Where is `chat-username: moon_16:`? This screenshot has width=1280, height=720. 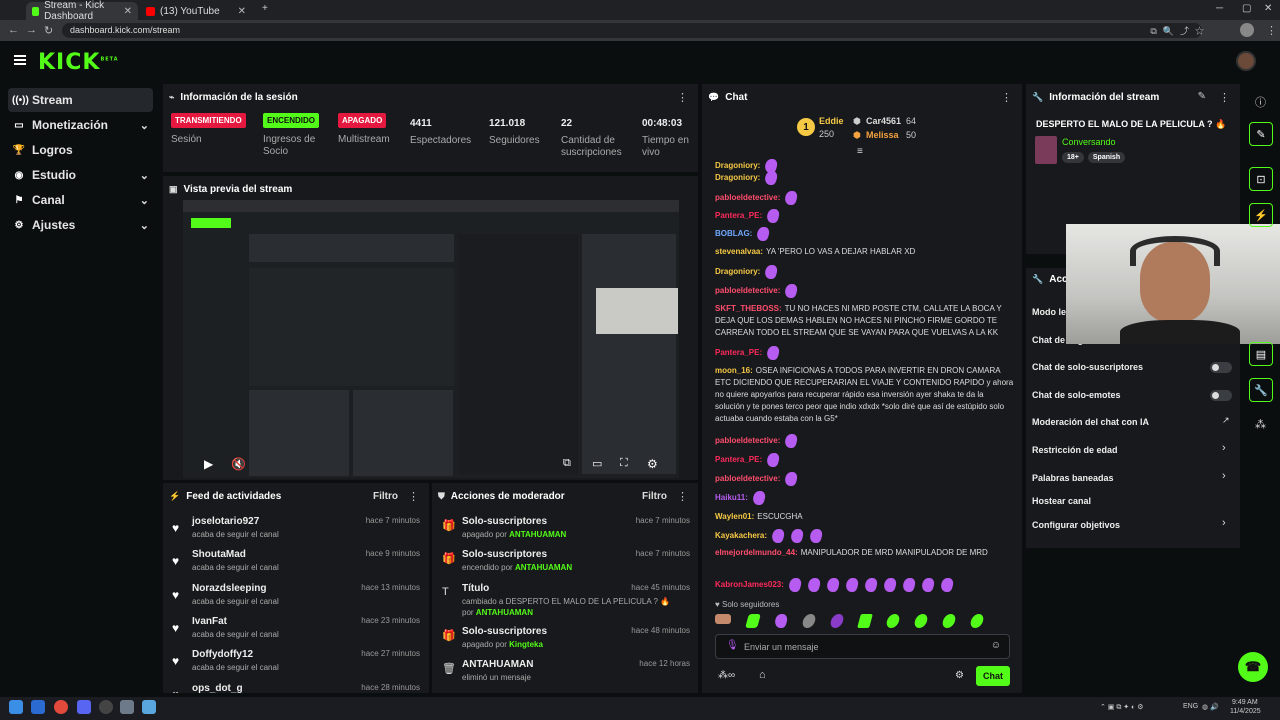
chat-username: moon_16: is located at coordinates (734, 370).